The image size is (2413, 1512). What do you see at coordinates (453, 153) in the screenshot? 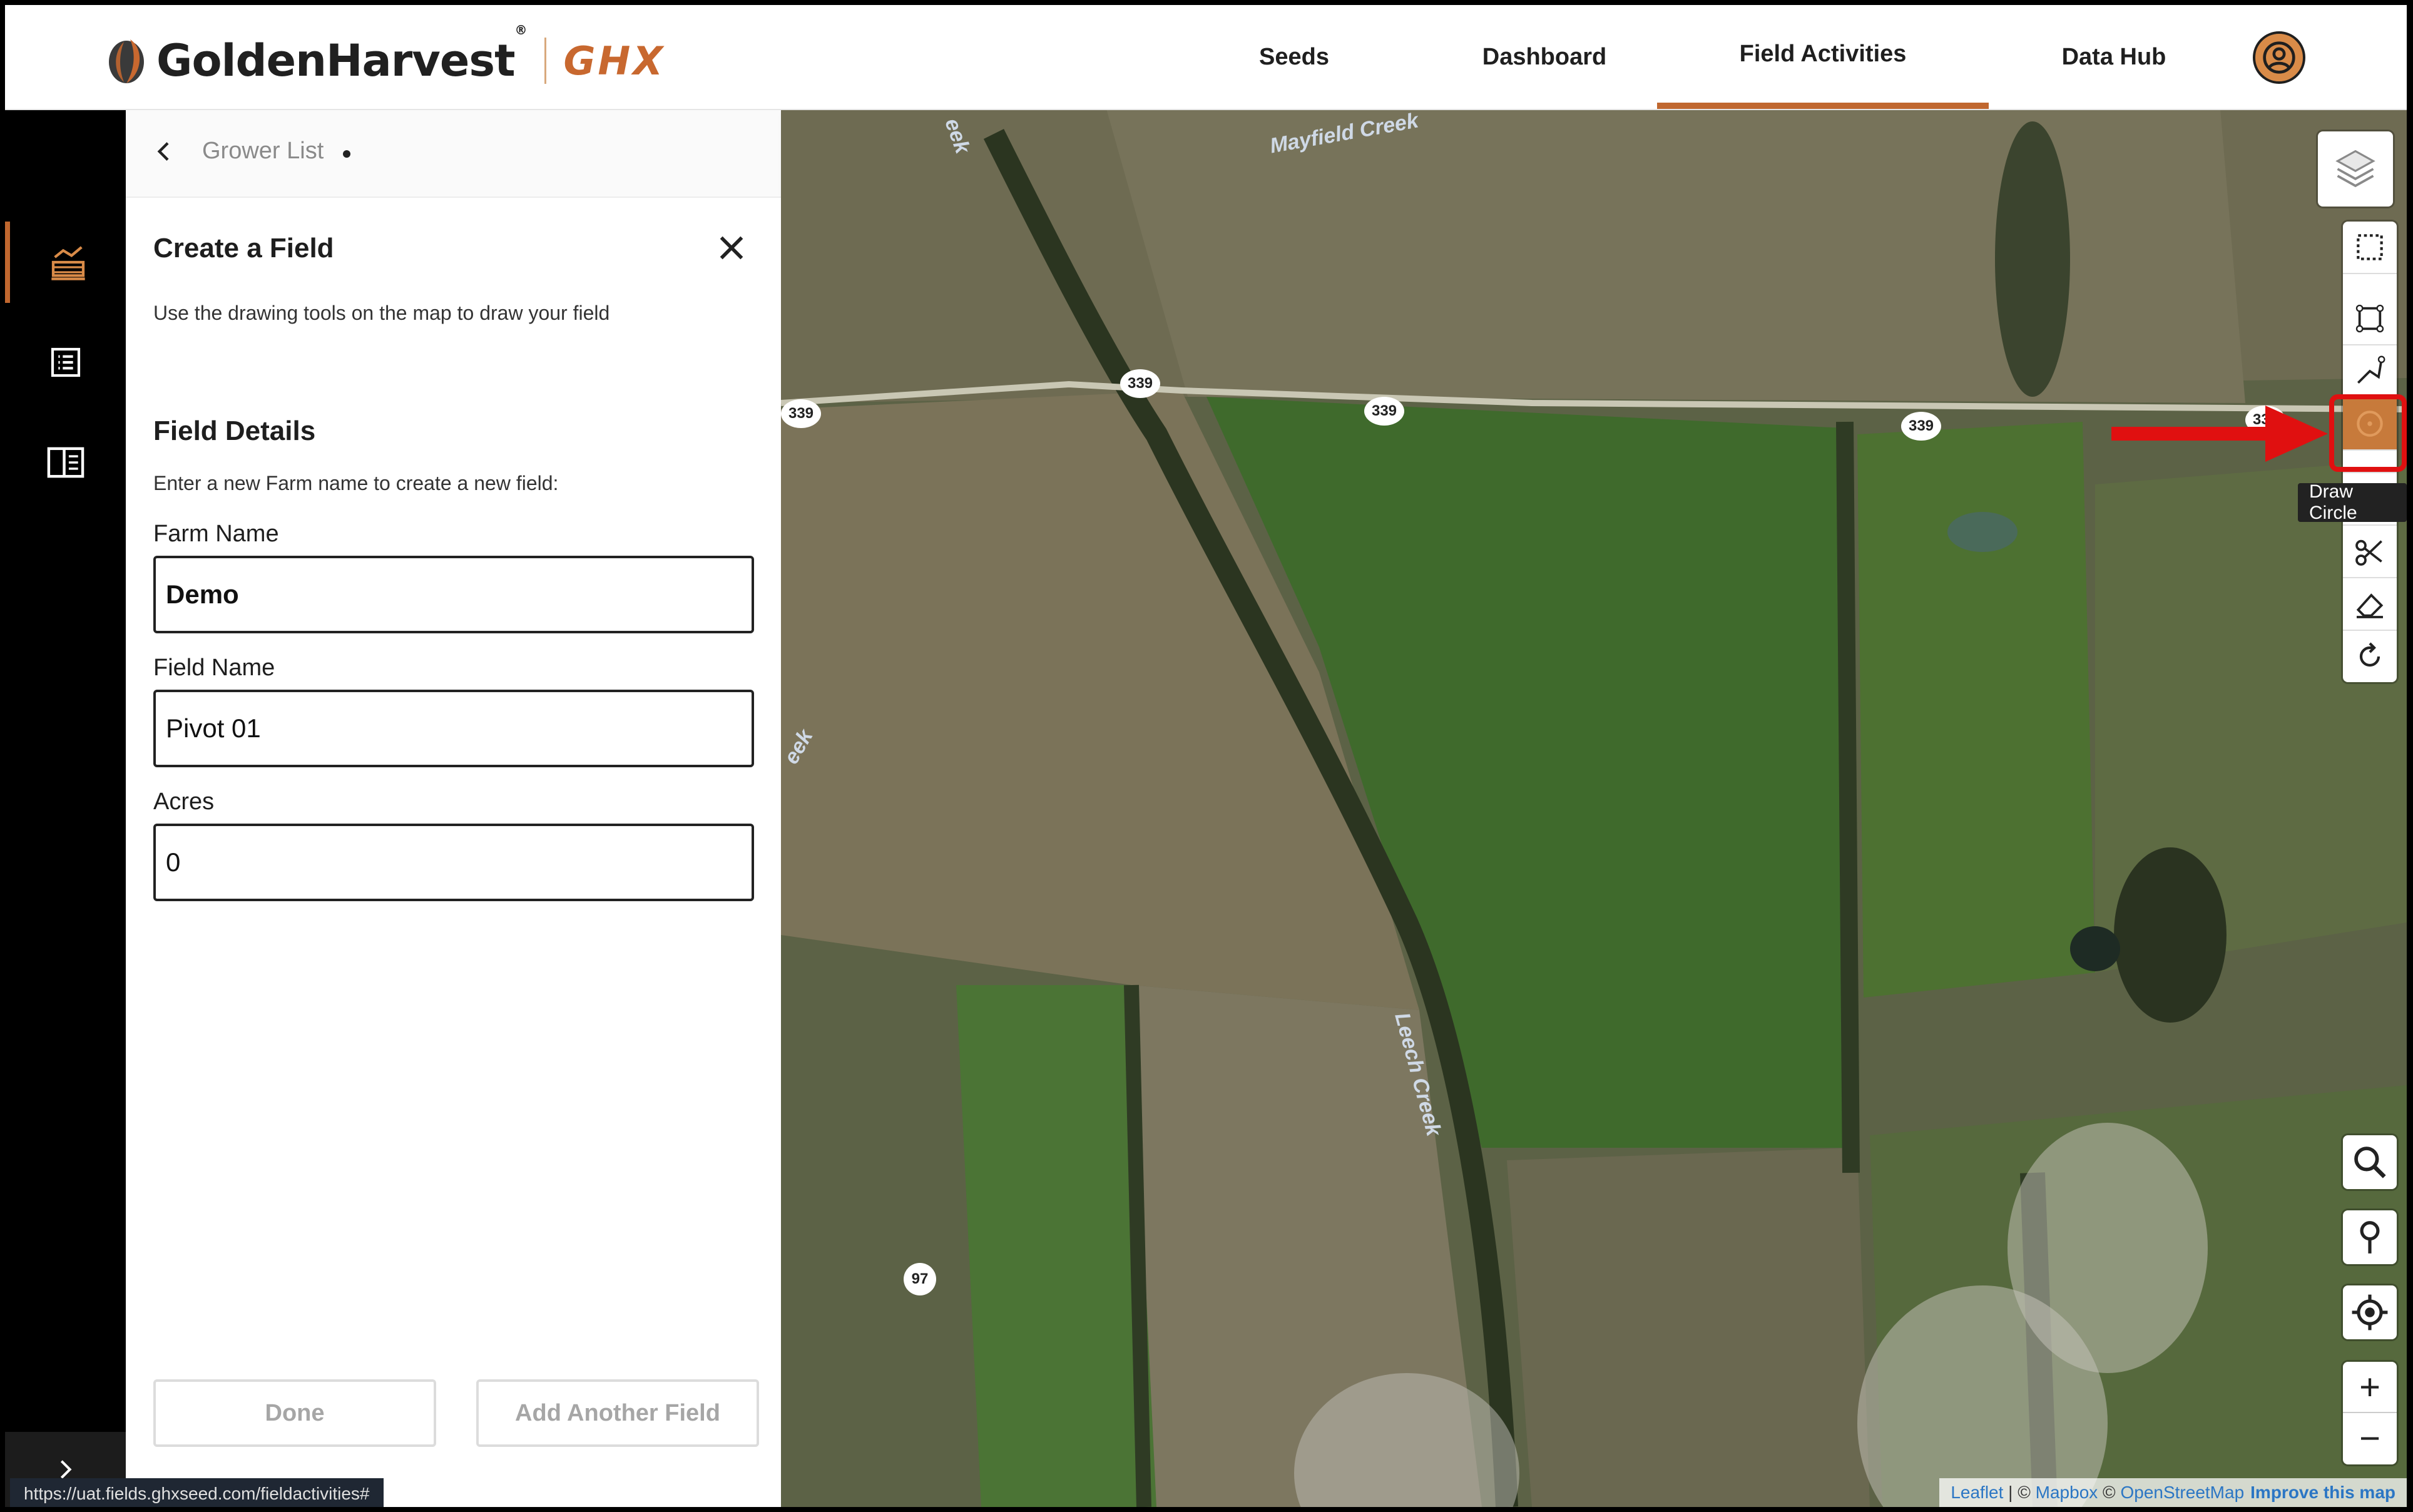
I see `breadcrumb: Grower List` at bounding box center [453, 153].